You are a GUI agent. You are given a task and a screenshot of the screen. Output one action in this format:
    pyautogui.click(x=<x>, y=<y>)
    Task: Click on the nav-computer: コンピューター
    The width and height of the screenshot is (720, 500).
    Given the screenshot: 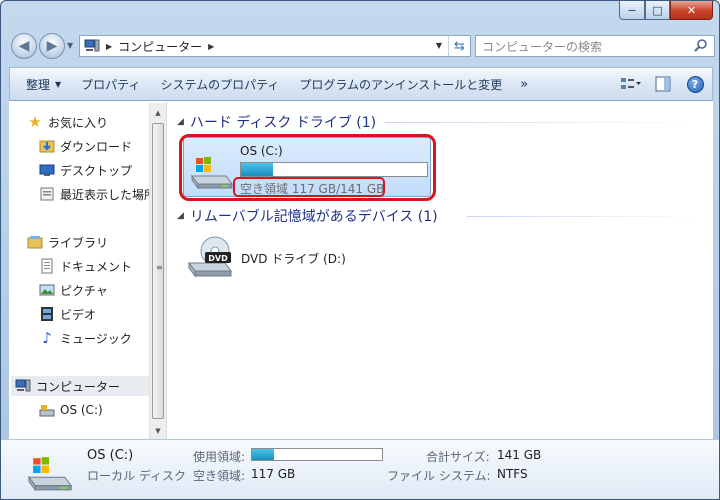 What is the action you would take?
    pyautogui.click(x=80, y=386)
    